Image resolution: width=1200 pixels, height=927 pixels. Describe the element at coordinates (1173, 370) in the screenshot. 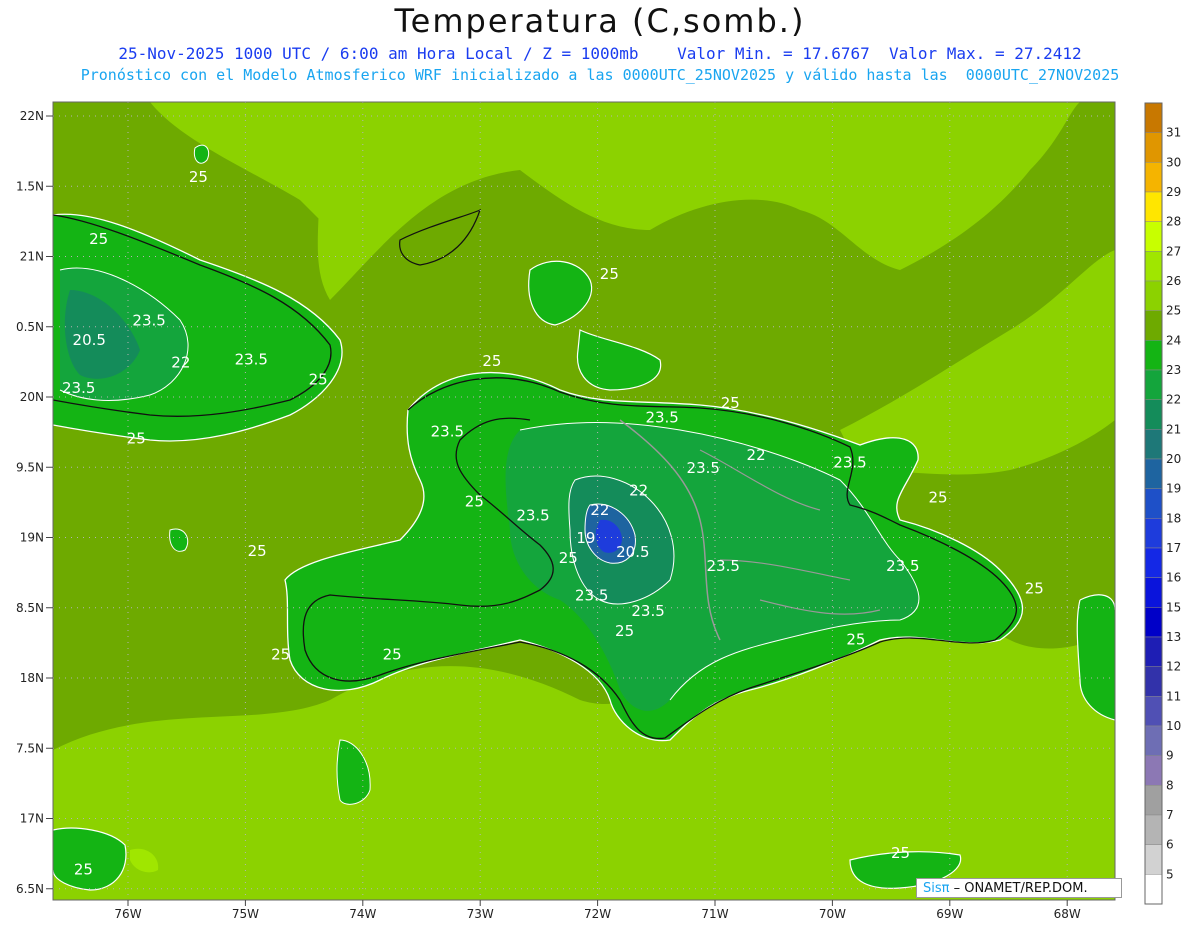

I see `colorbar-label: 23` at that location.